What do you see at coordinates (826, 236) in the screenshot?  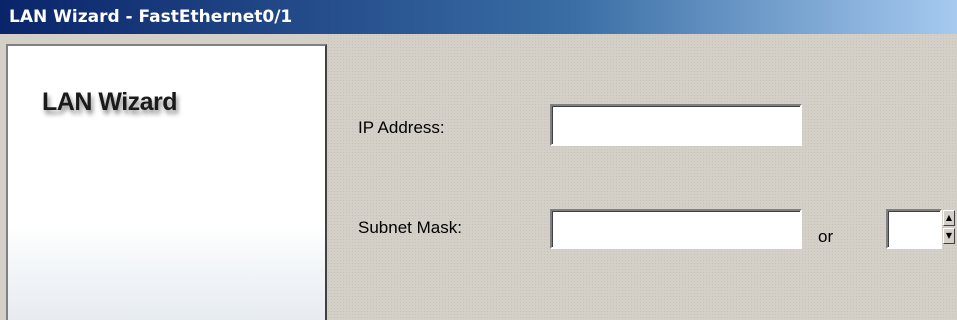 I see `or-label: or` at bounding box center [826, 236].